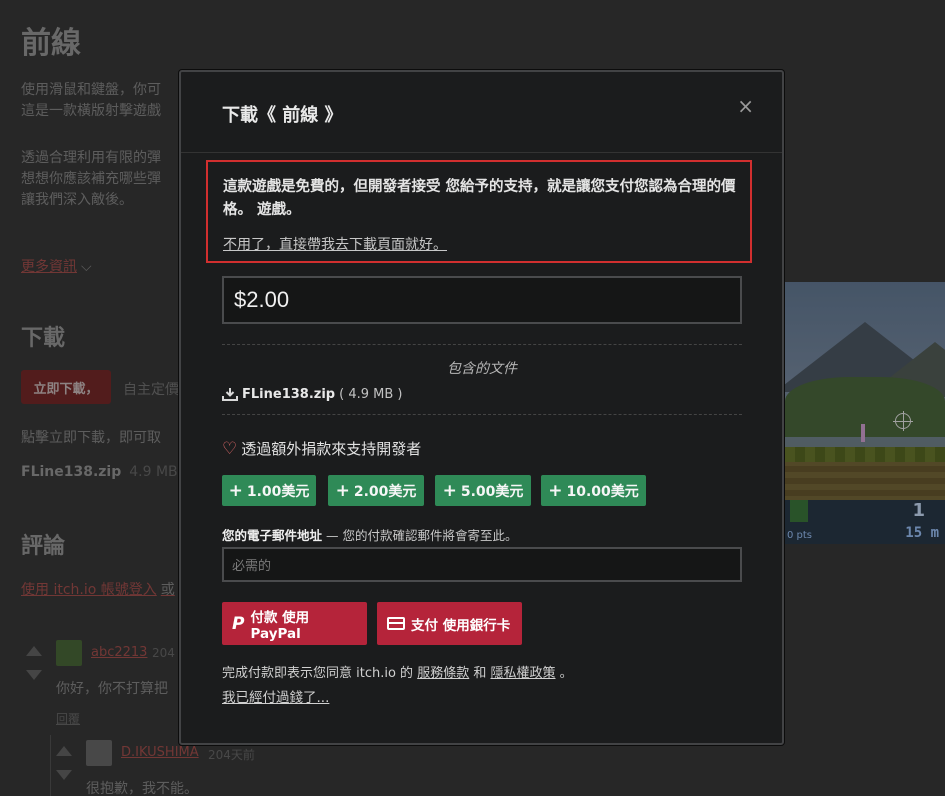  What do you see at coordinates (745, 106) in the screenshot?
I see `close-icon: ×` at bounding box center [745, 106].